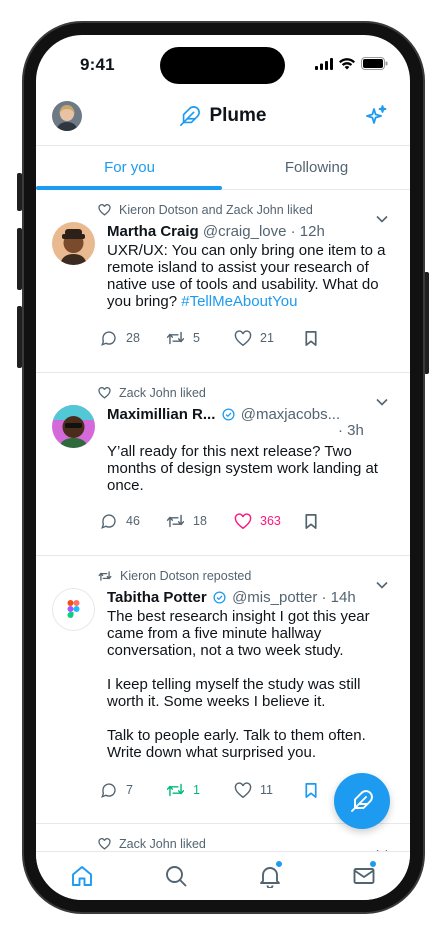 This screenshot has height=936, width=445. What do you see at coordinates (186, 576) in the screenshot?
I see `post-context-text: Kieron Dotson reposted` at bounding box center [186, 576].